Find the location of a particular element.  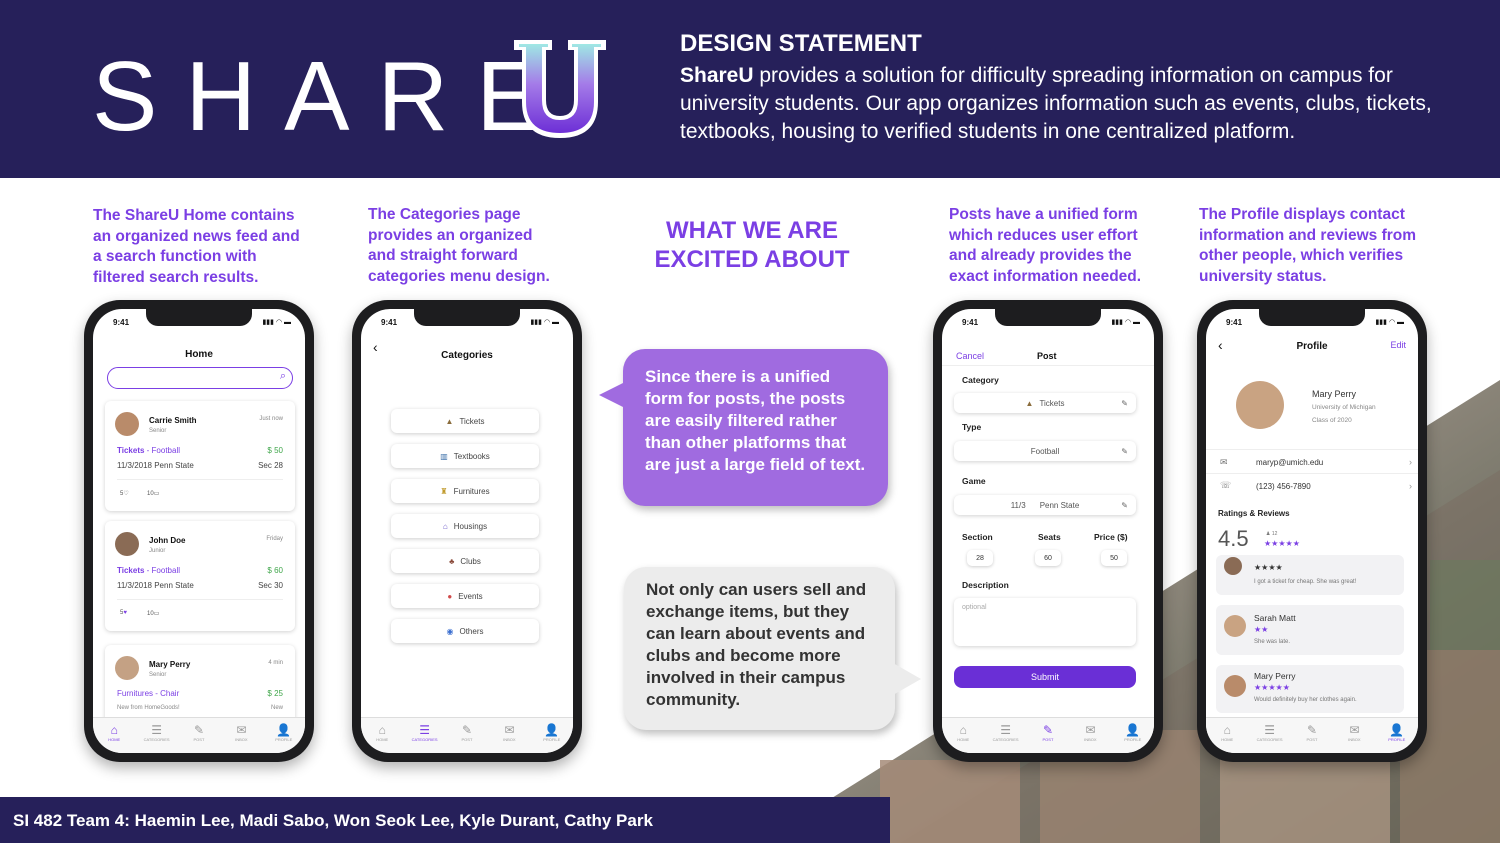

excited-line-2: EXCITED ABOUT is located at coordinates (752, 259).